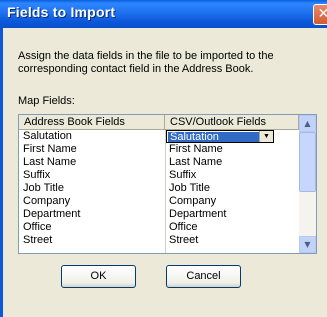 The height and width of the screenshot is (317, 327). Describe the element at coordinates (232, 122) in the screenshot. I see `header-csv-outlook-fields: CSV/Outlook Fields` at that location.